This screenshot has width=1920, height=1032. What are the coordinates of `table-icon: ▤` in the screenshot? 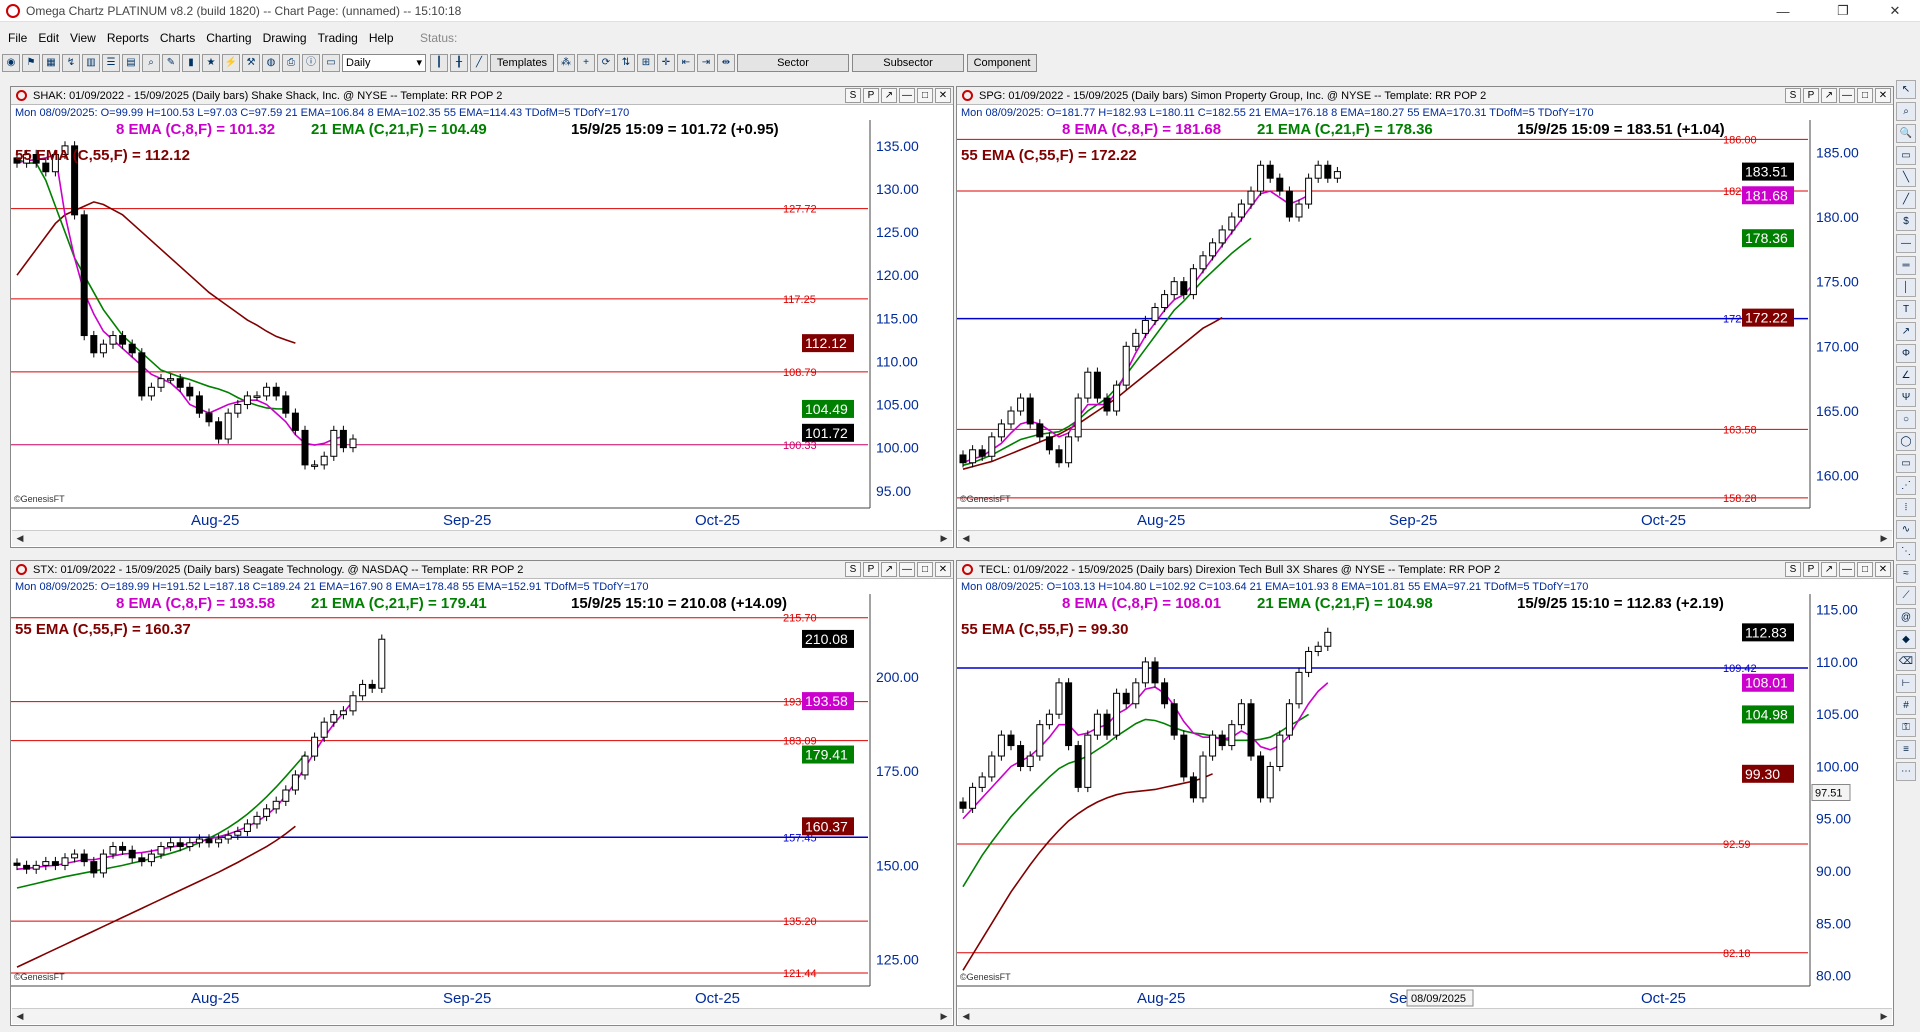 It's located at (131, 63).